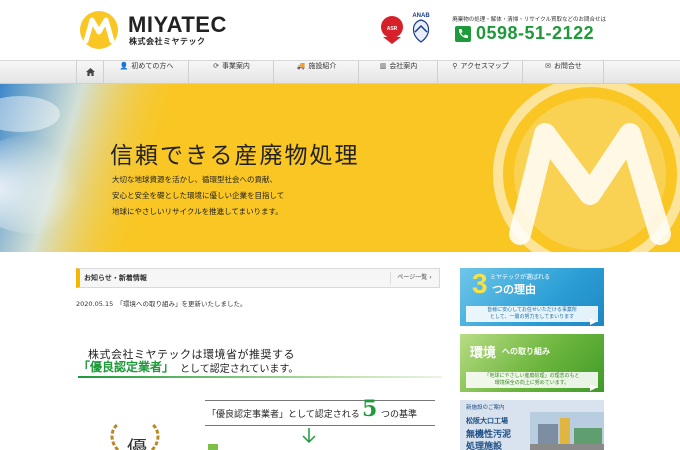 Image resolution: width=680 pixels, height=450 pixels. Describe the element at coordinates (529, 20) in the screenshot. I see `contact-note: 廃棄物の処理・解体・清掃・リサイクル買取などのお問合せは` at that location.